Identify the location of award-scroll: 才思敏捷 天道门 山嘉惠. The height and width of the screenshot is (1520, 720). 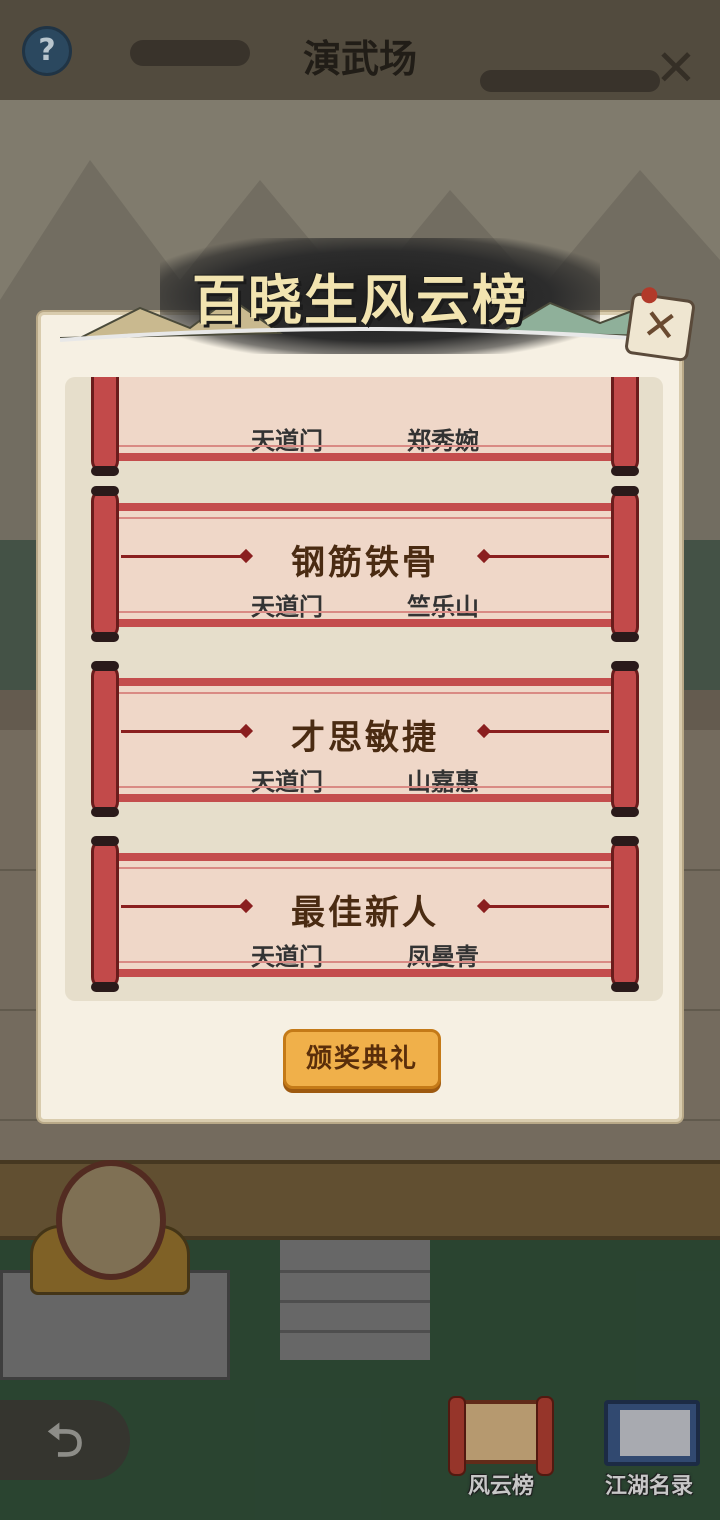
(365, 739).